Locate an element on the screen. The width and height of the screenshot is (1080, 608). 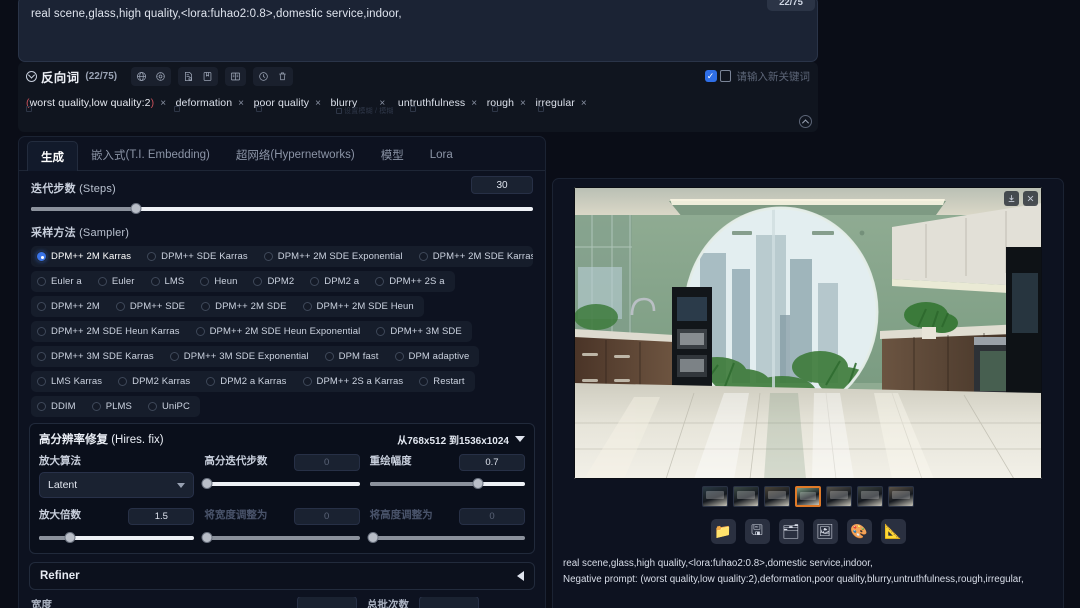
tab-embedding: 嵌入式 (T.I. Embedding) is located at coordinates (150, 155).